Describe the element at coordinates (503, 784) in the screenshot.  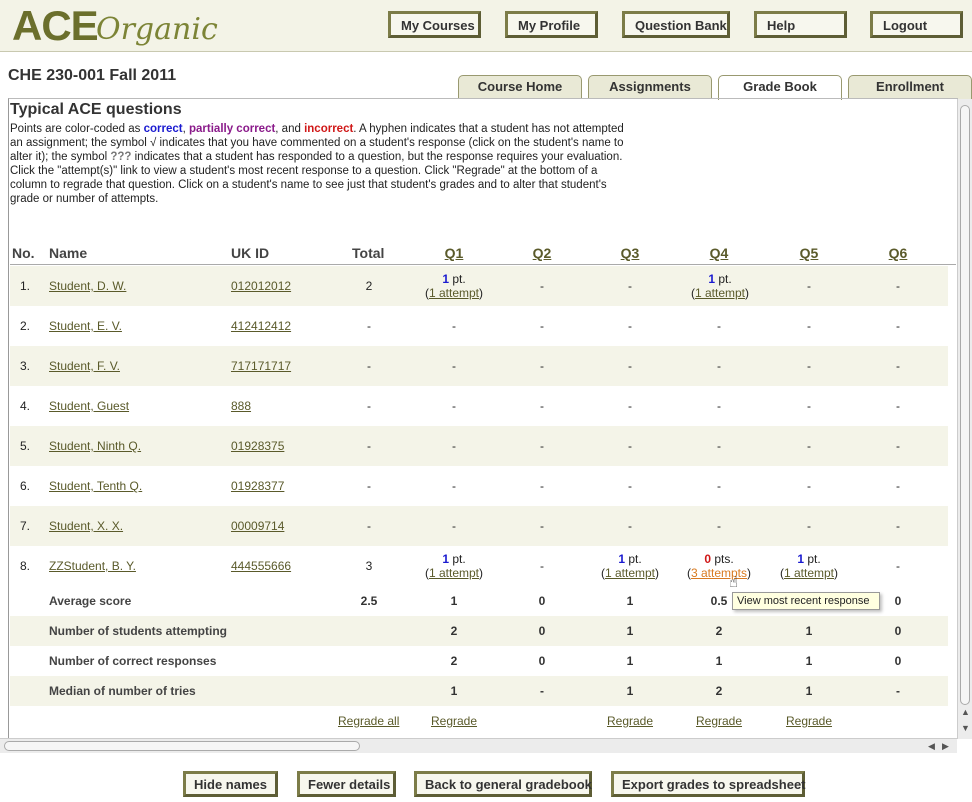
I see `back-to-gradebook-button: Back to general gradebook` at that location.